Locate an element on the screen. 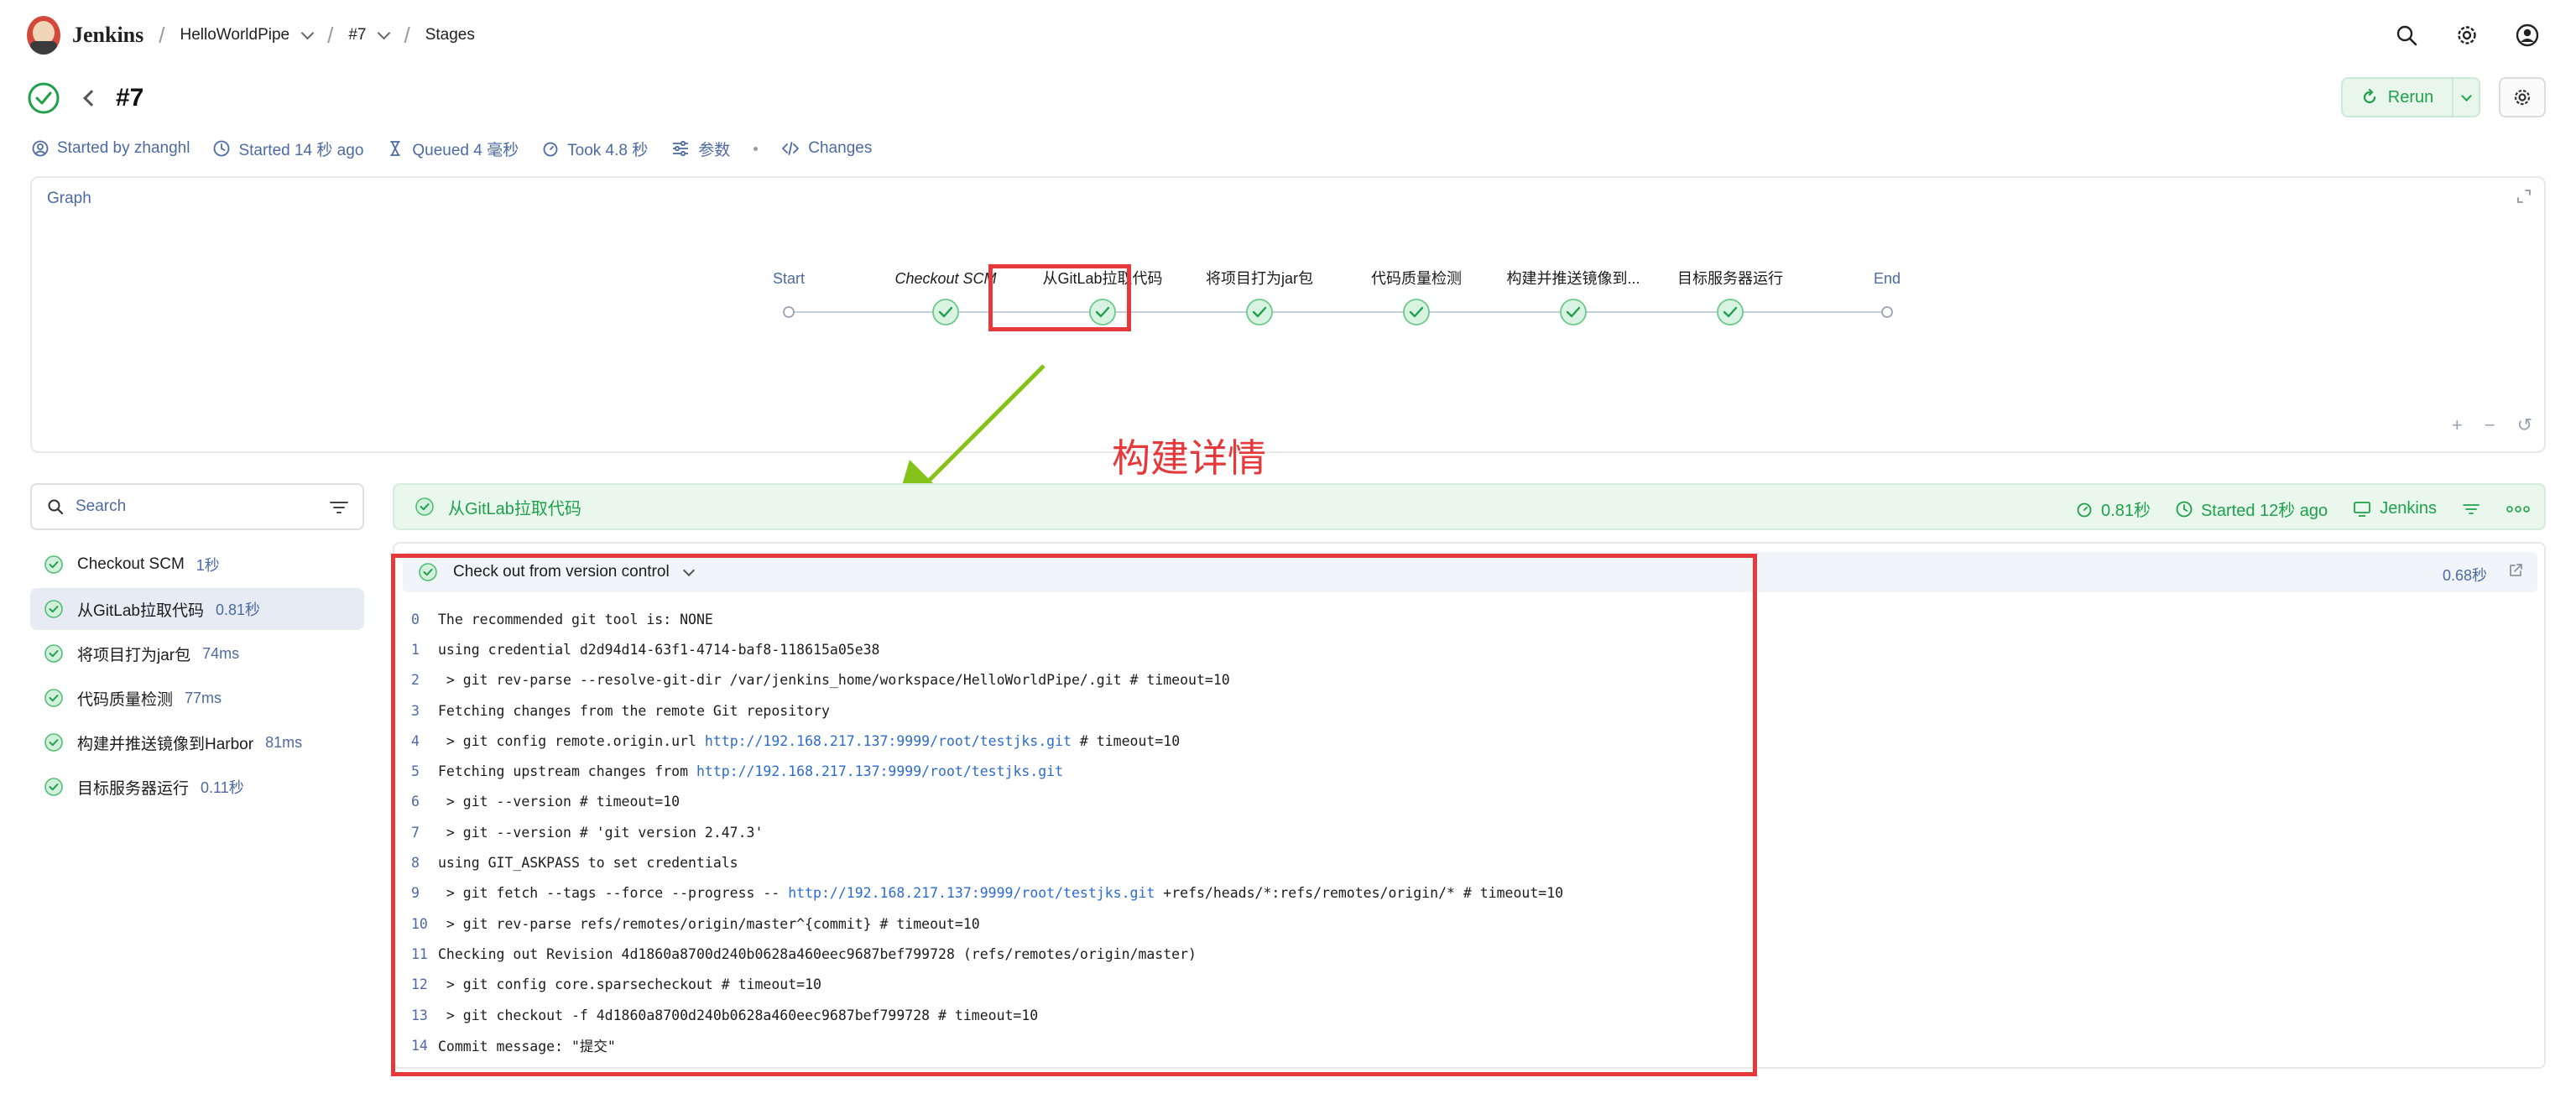 The width and height of the screenshot is (2576, 1109). clock-icon is located at coordinates (2184, 509).